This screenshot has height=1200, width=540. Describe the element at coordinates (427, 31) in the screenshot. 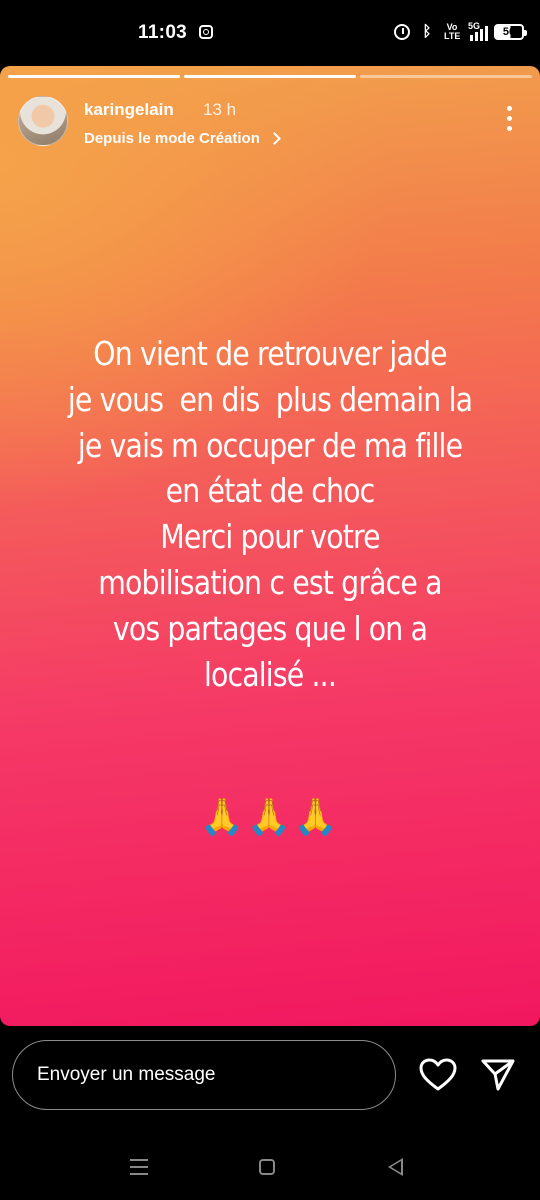

I see `bluetooth-icon: ᛒ` at that location.